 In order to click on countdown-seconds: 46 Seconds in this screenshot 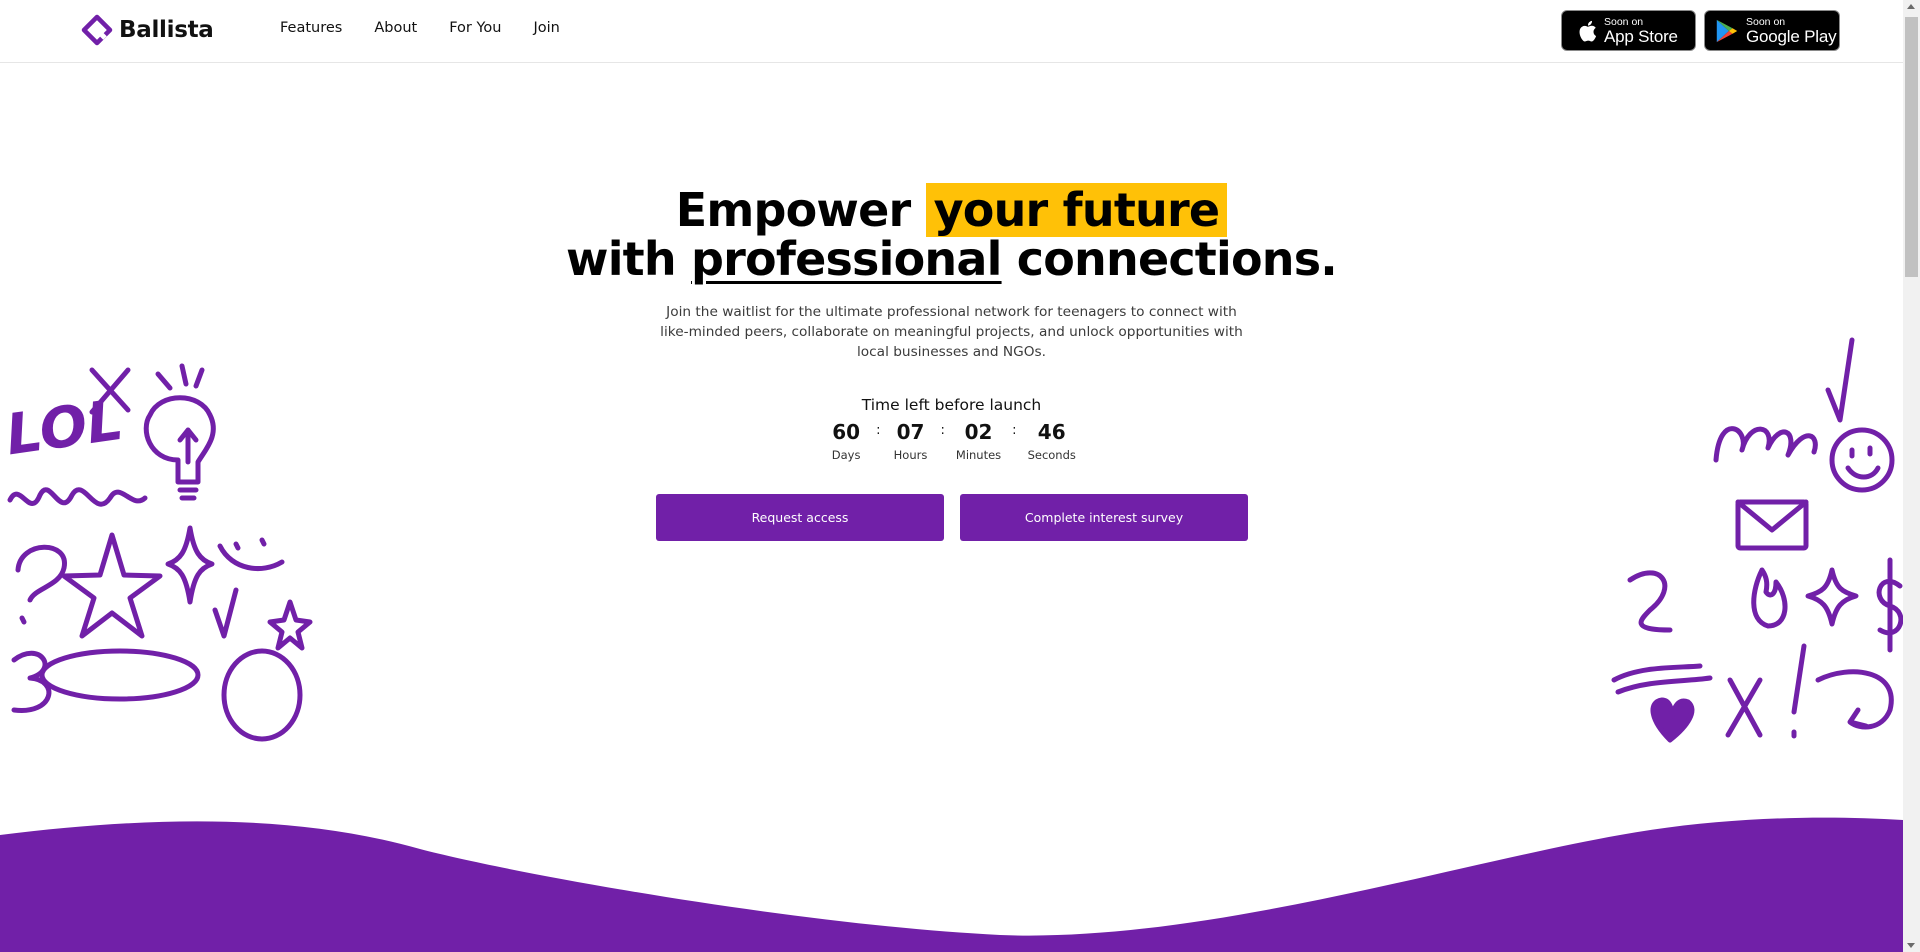, I will do `click(1052, 441)`.